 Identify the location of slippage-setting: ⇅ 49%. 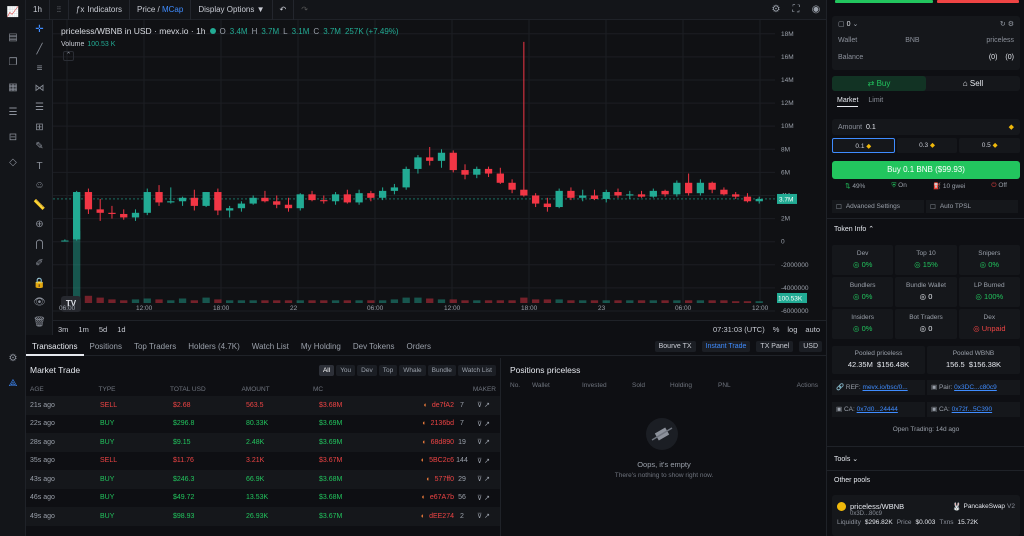
(855, 186).